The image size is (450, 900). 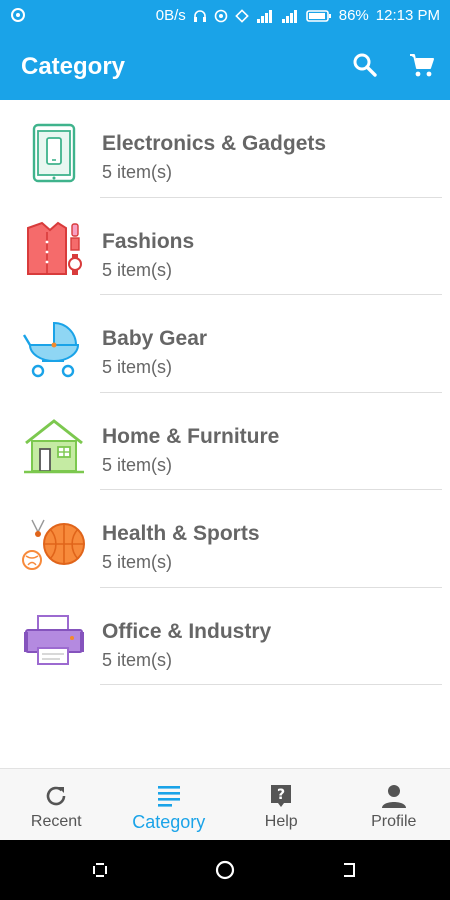 I want to click on category-item-health-sports: Health & Sports 5 item(s), so click(x=225, y=539).